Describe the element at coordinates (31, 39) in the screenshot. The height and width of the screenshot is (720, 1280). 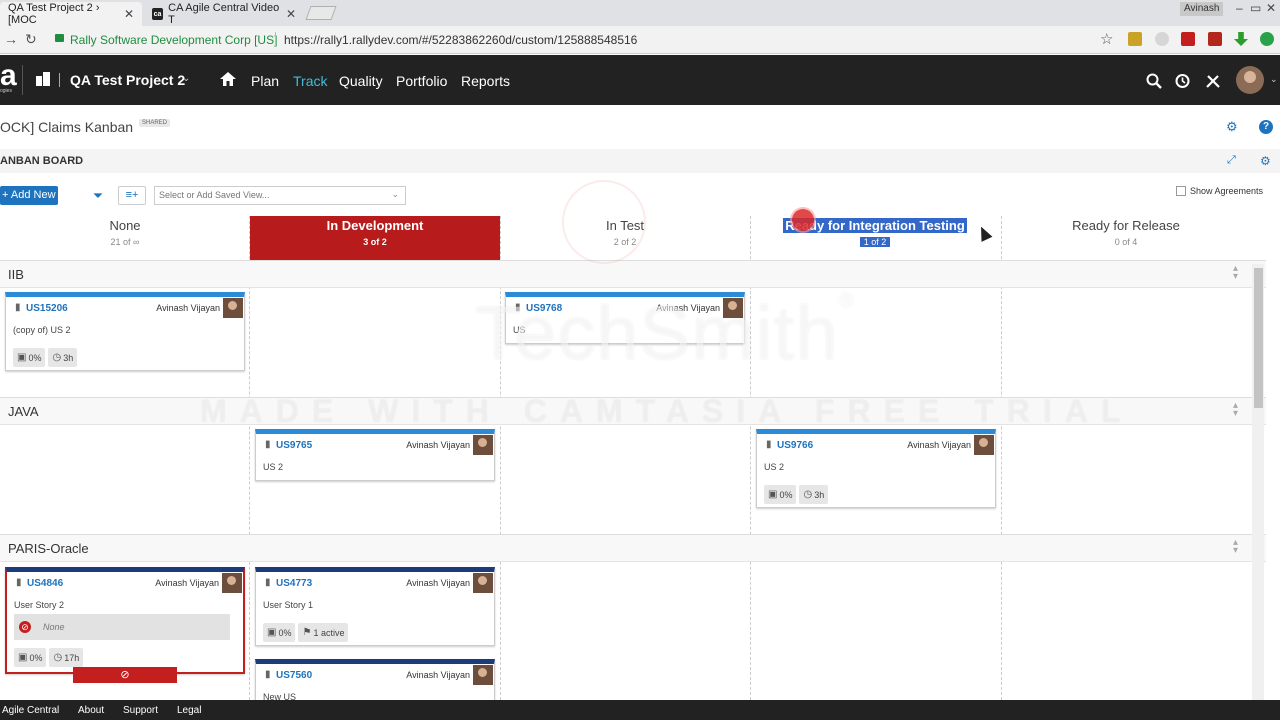
I see `reload-icon: ↻` at that location.